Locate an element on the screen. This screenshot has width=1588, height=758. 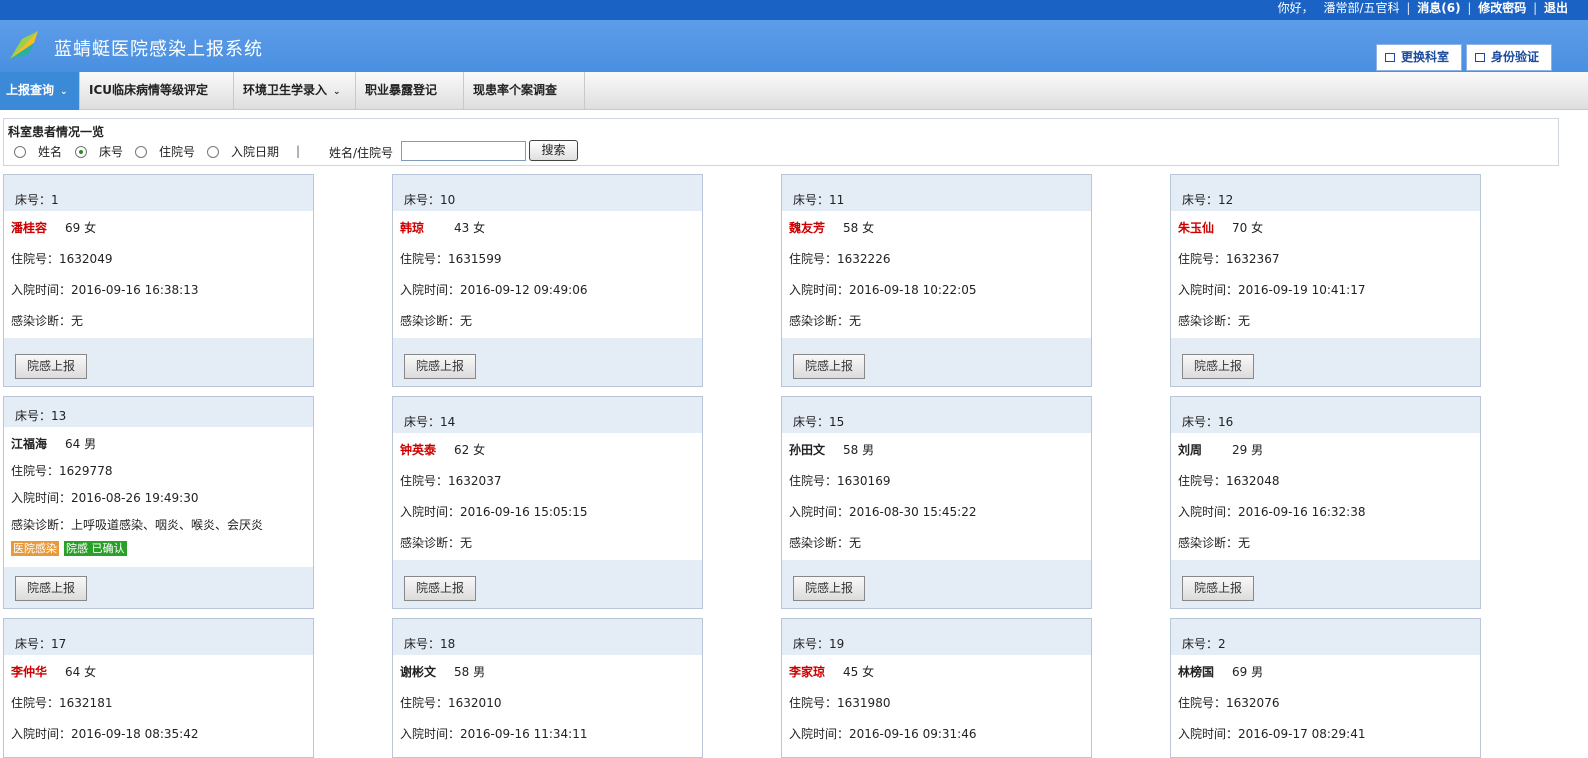
identity-verify-button: 身份验证 is located at coordinates (1509, 57).